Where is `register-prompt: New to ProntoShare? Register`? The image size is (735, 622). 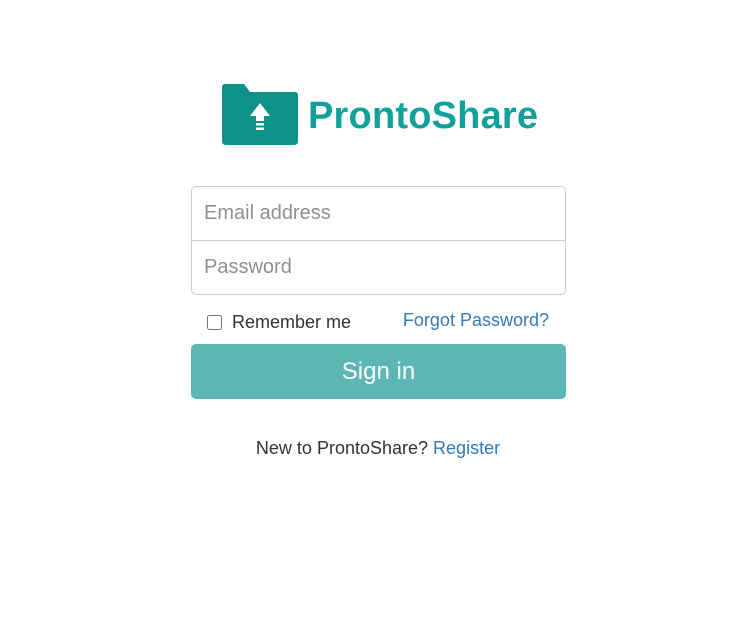
register-prompt: New to ProntoShare? Register is located at coordinates (367, 448).